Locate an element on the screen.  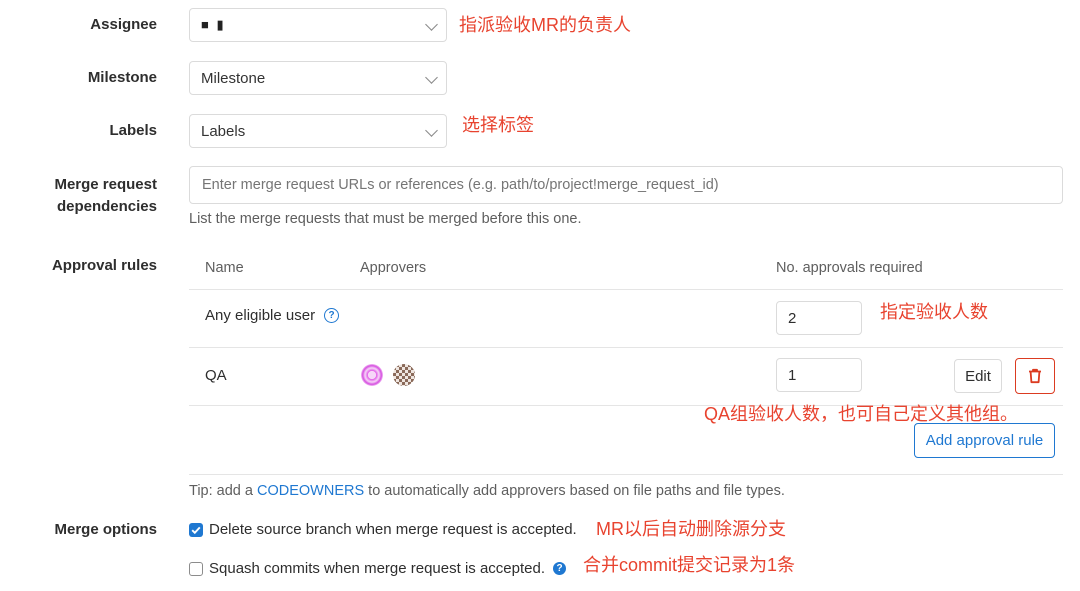
labels-annotation: 选择标签 is located at coordinates (498, 125).